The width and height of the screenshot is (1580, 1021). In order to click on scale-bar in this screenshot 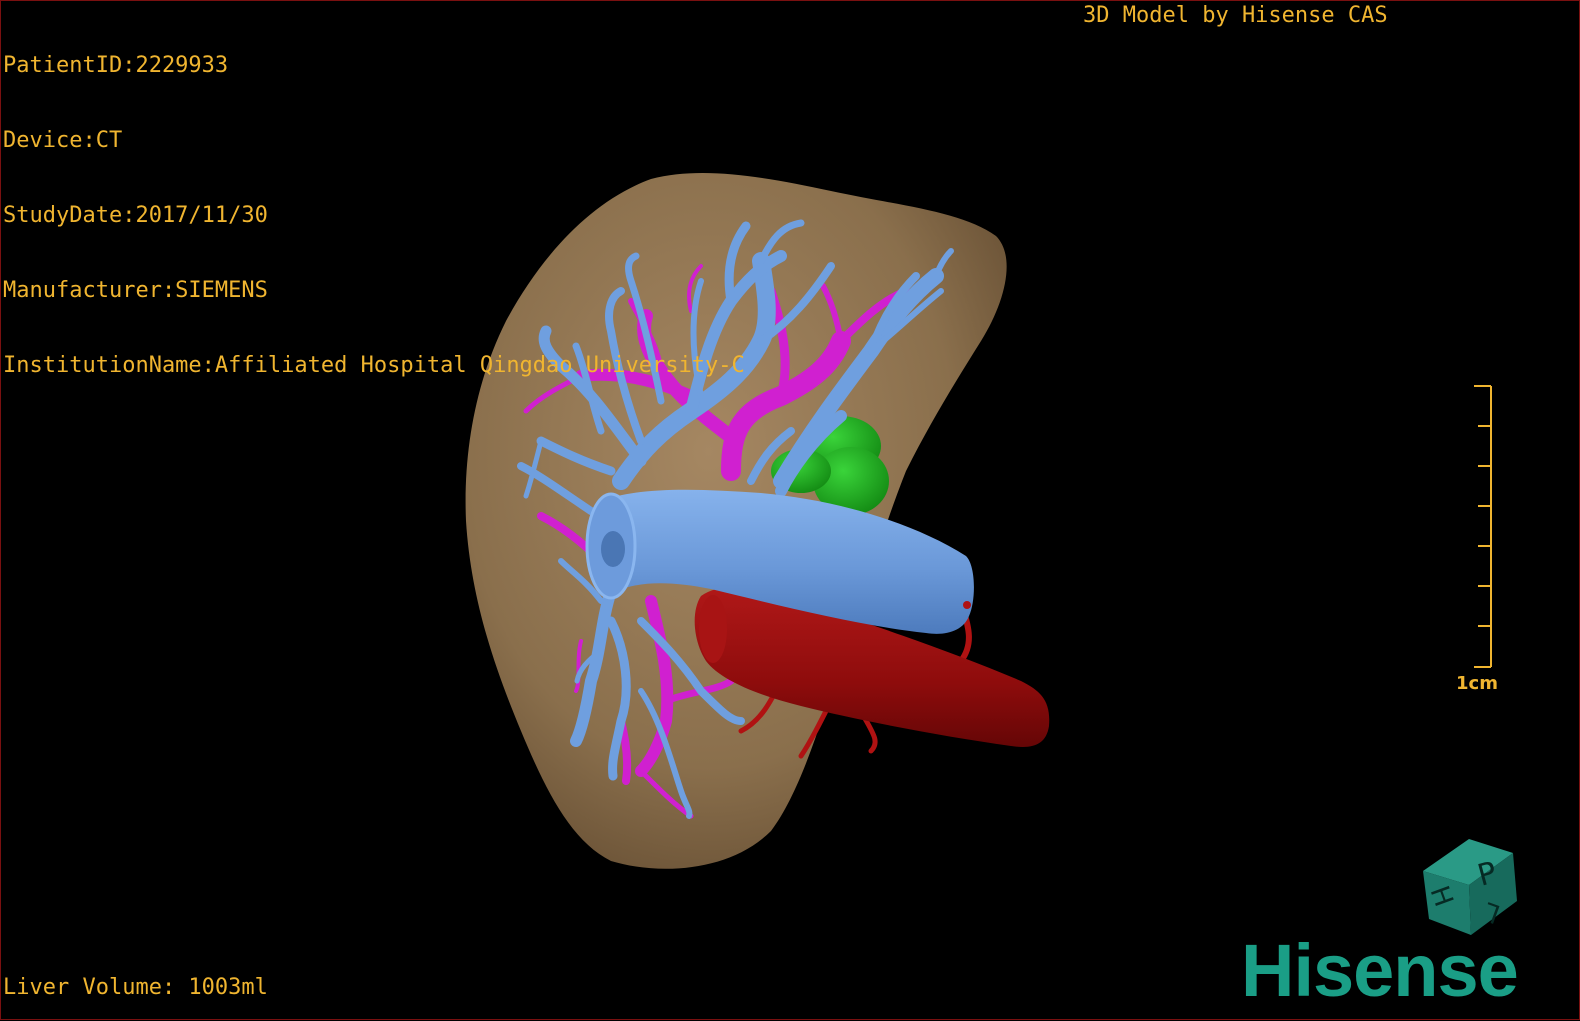, I will do `click(1483, 526)`.